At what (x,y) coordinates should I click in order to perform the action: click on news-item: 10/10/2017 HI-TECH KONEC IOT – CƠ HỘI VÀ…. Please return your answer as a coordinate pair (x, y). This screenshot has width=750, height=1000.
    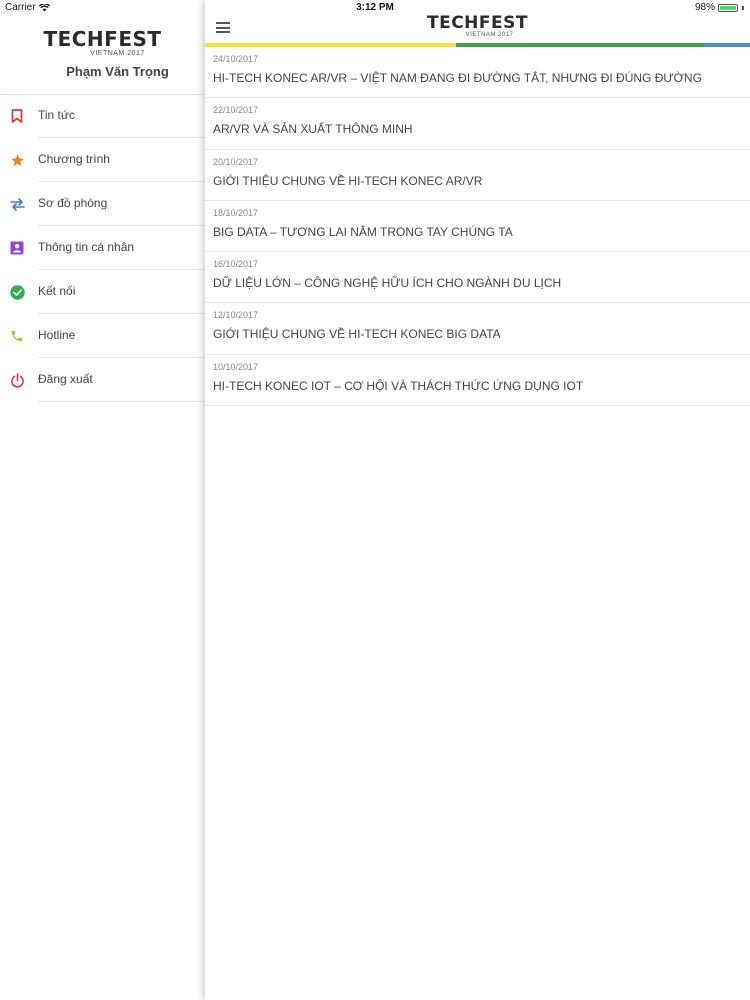
    Looking at the image, I should click on (477, 381).